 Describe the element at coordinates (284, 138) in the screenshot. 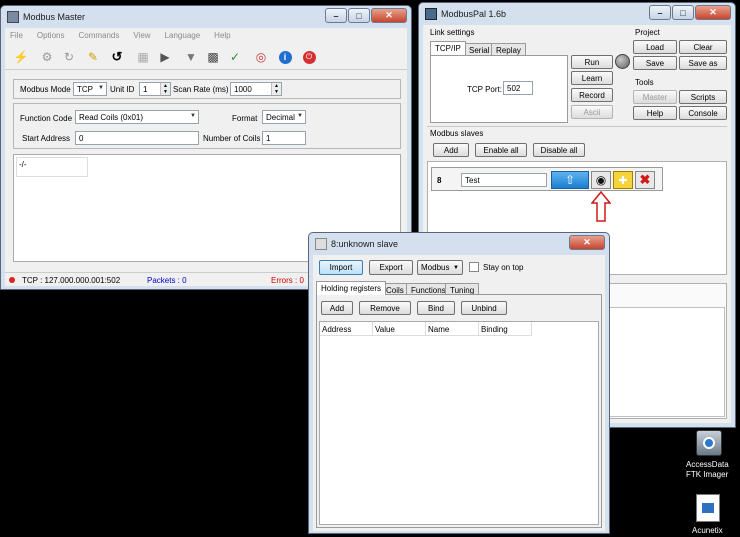

I see `number-of-coils-input: 1` at that location.